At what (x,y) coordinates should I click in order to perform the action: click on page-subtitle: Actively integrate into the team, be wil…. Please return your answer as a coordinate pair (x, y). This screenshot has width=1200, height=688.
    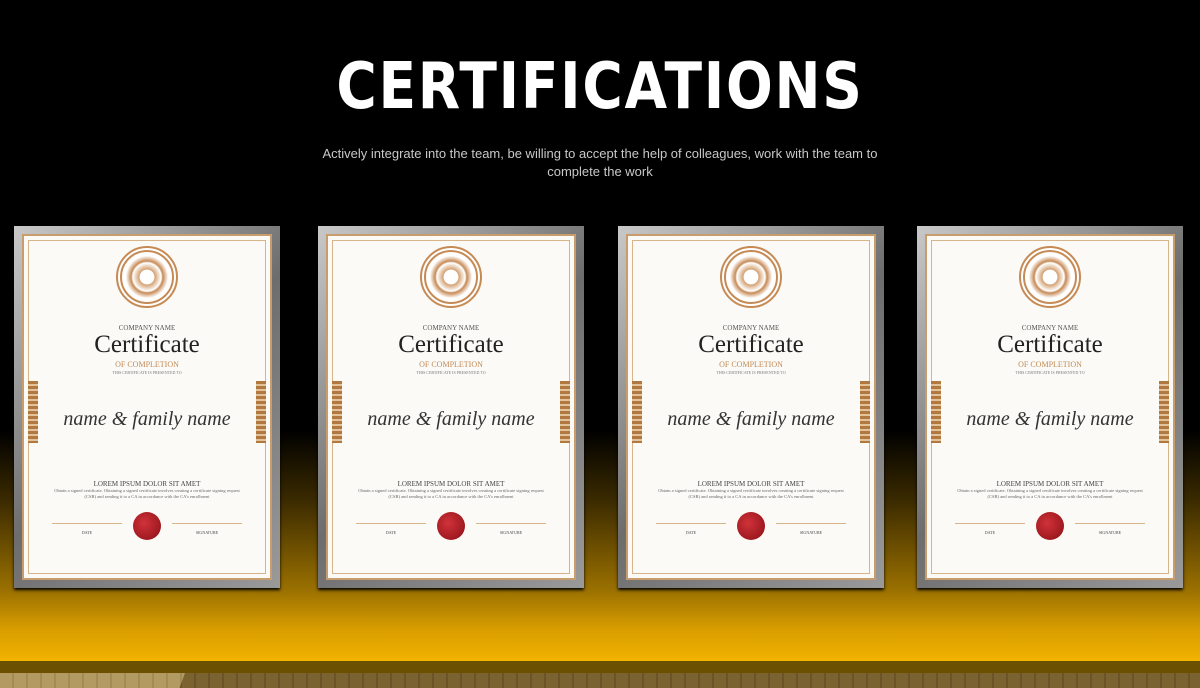
    Looking at the image, I should click on (600, 162).